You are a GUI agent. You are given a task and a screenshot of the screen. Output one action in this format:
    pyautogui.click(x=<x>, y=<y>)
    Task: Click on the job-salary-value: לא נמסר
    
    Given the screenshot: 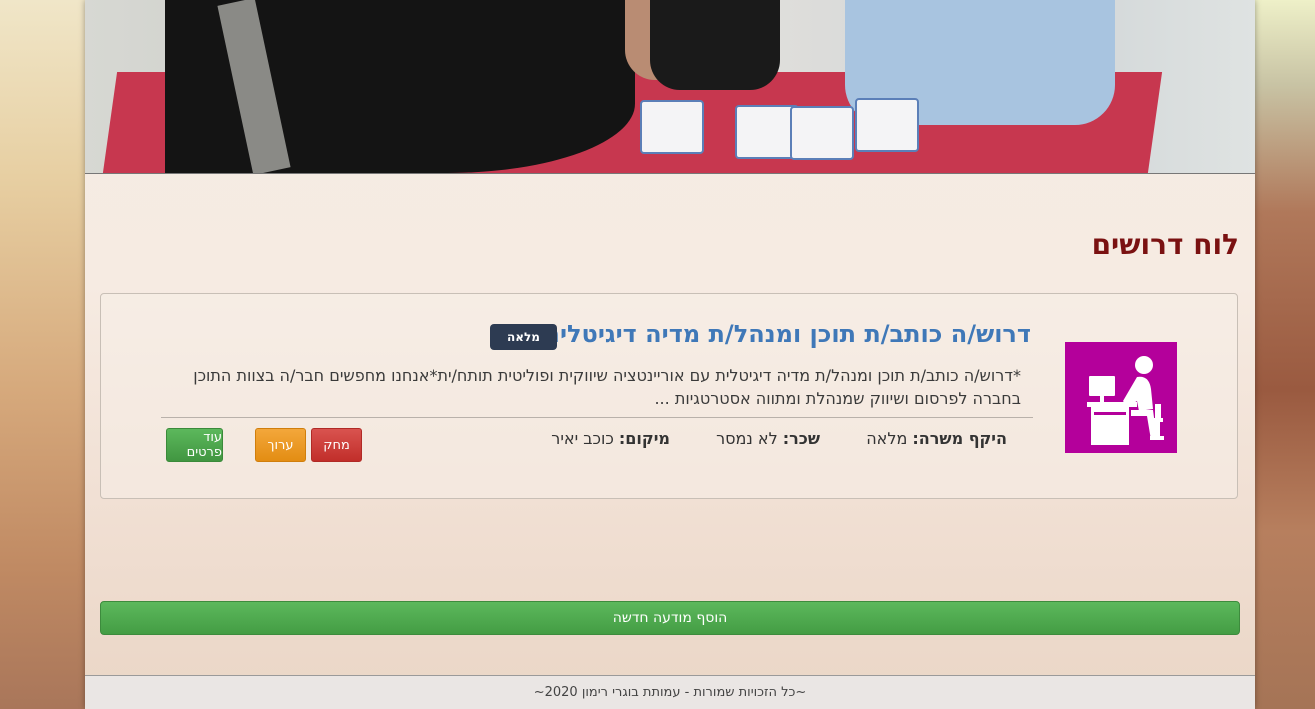 What is the action you would take?
    pyautogui.click(x=747, y=438)
    